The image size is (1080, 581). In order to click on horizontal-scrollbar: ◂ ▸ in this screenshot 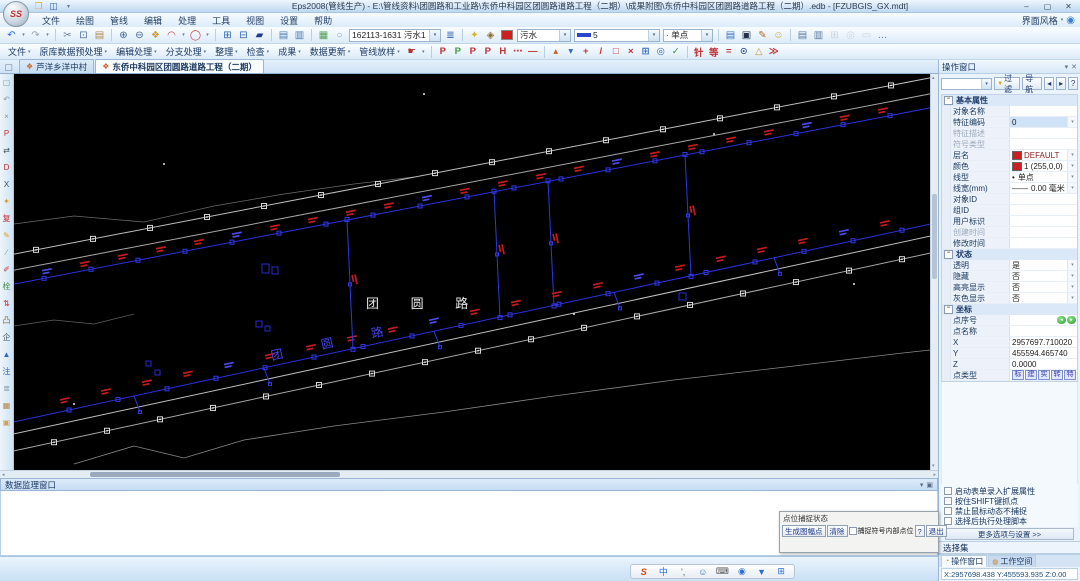, I will do `click(469, 474)`.